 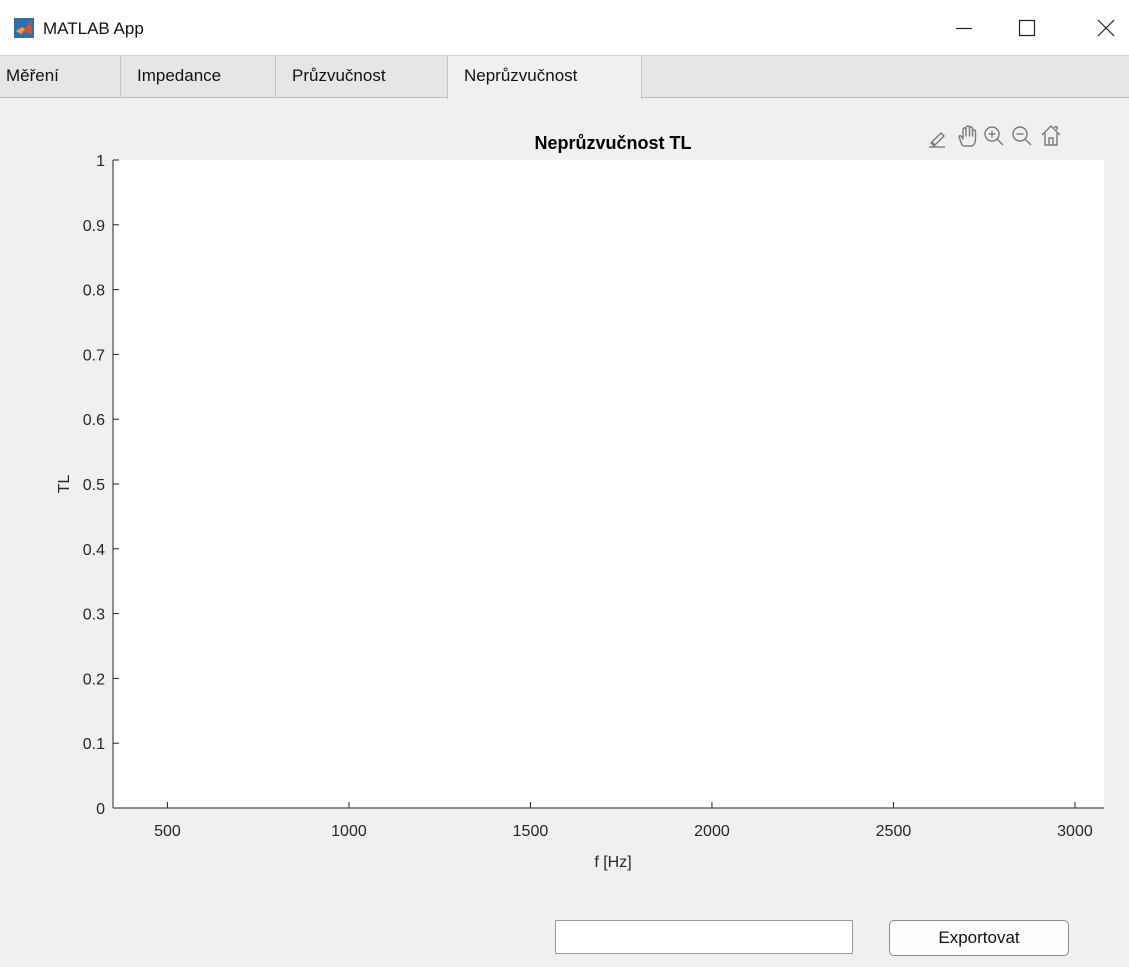 I want to click on close-icon, so click(x=1106, y=28).